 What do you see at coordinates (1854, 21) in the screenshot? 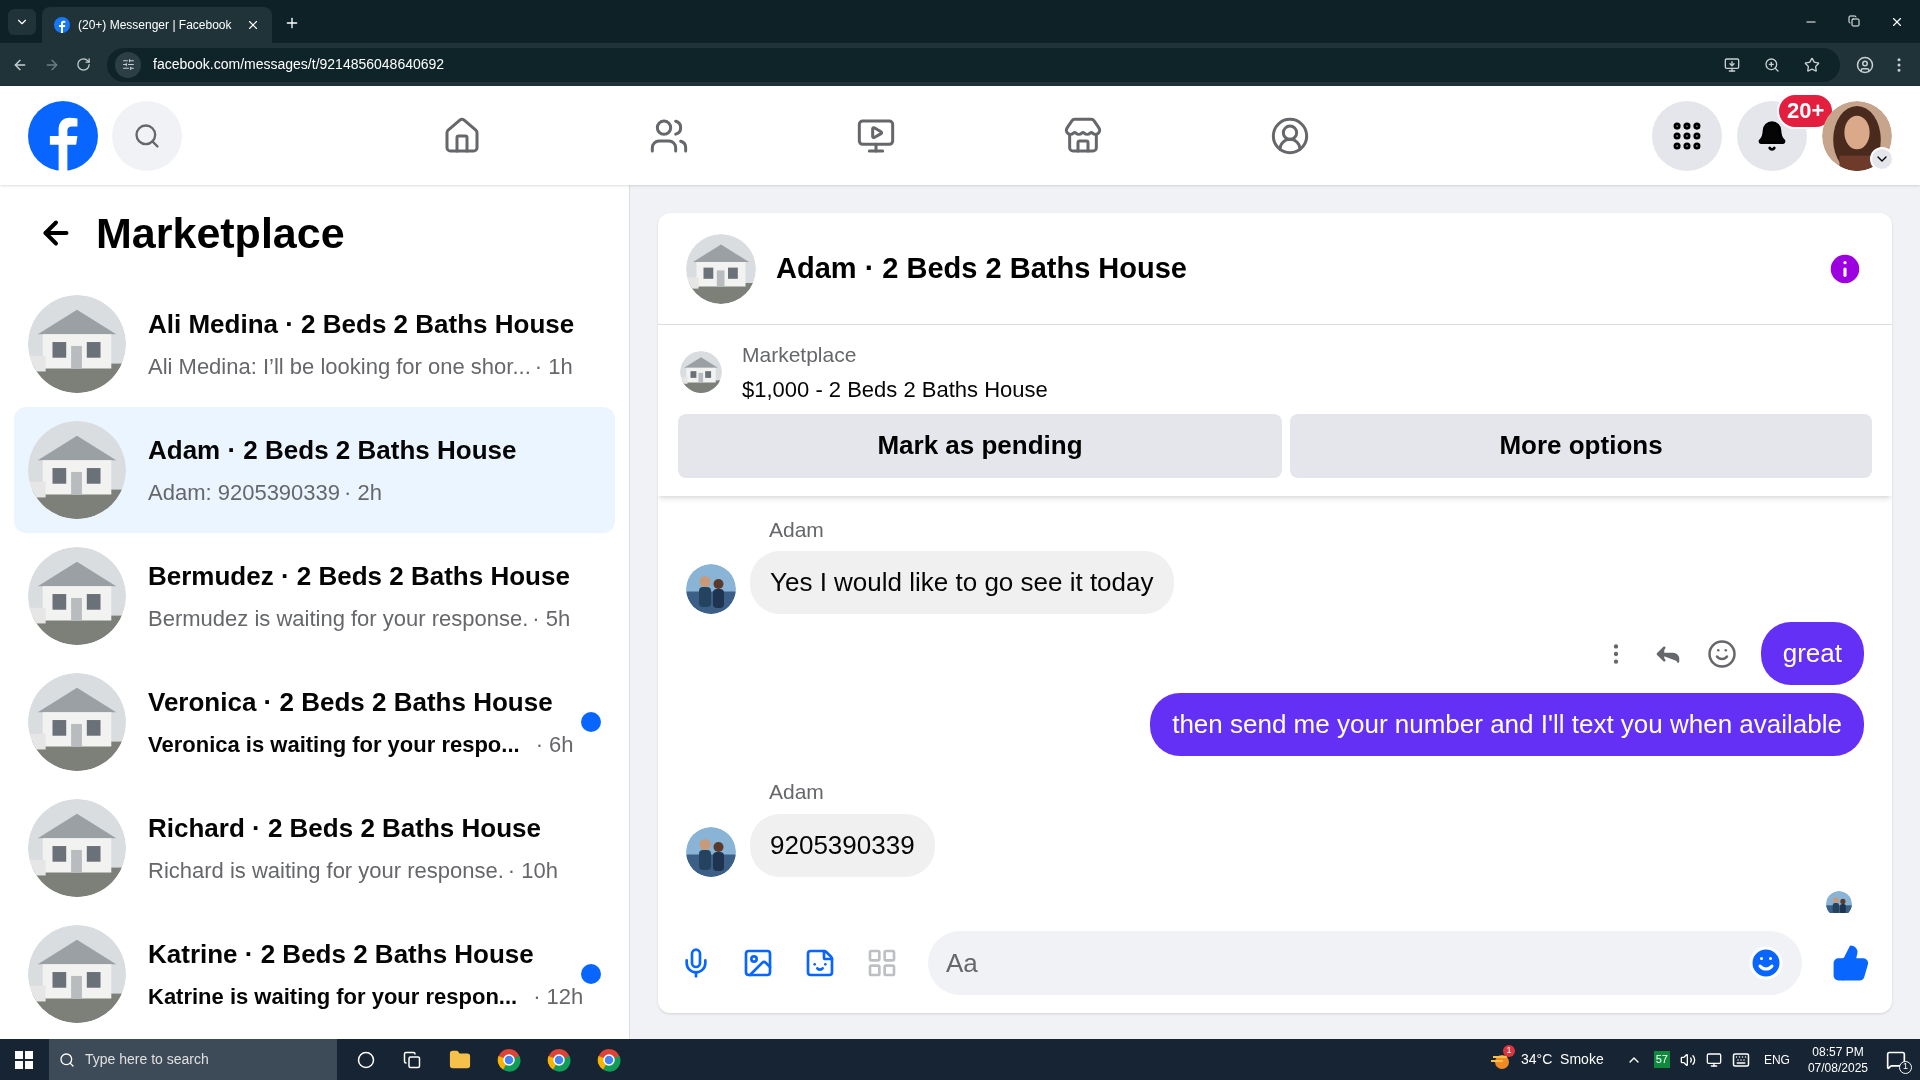
I see `restore-icon` at bounding box center [1854, 21].